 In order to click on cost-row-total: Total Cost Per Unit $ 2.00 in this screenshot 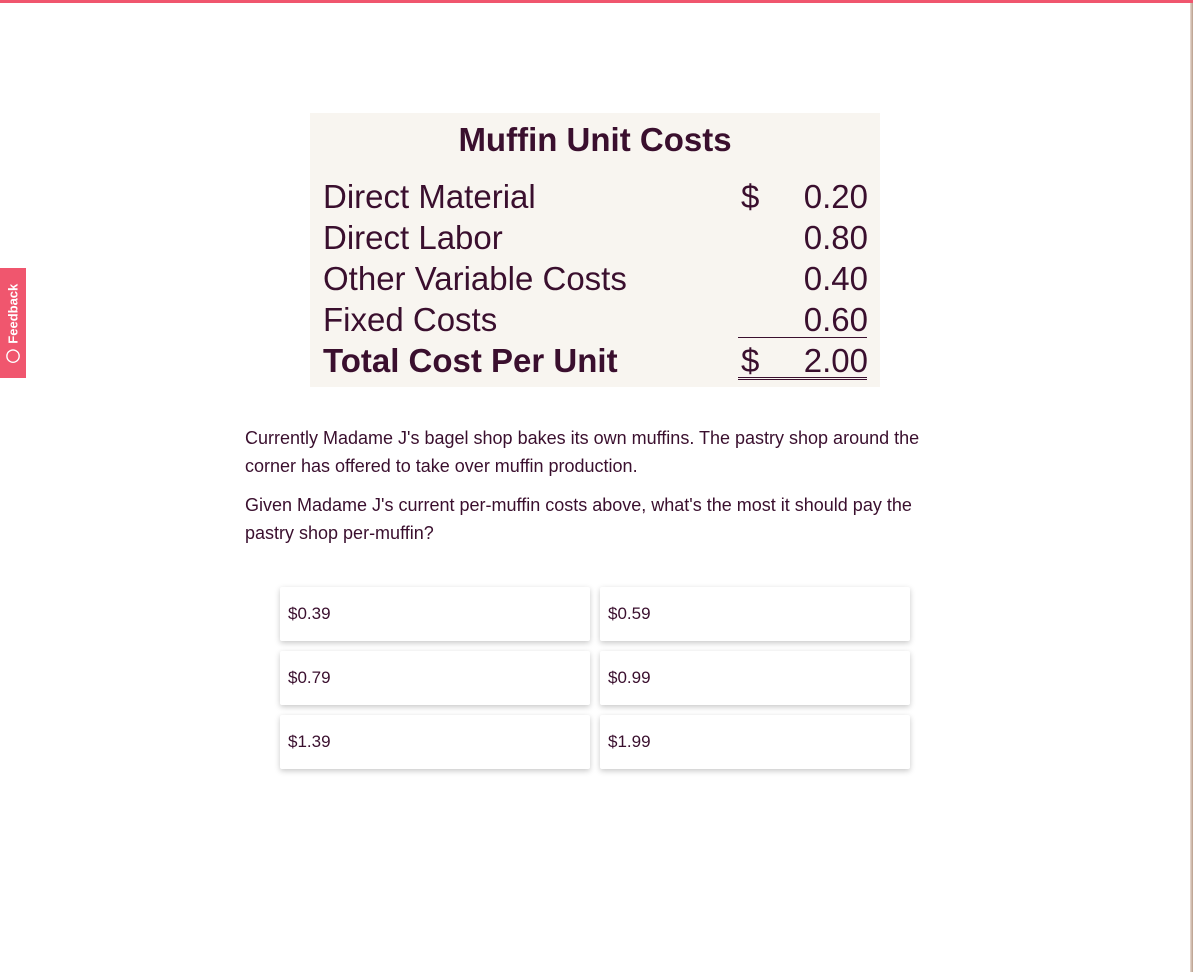, I will do `click(595, 360)`.